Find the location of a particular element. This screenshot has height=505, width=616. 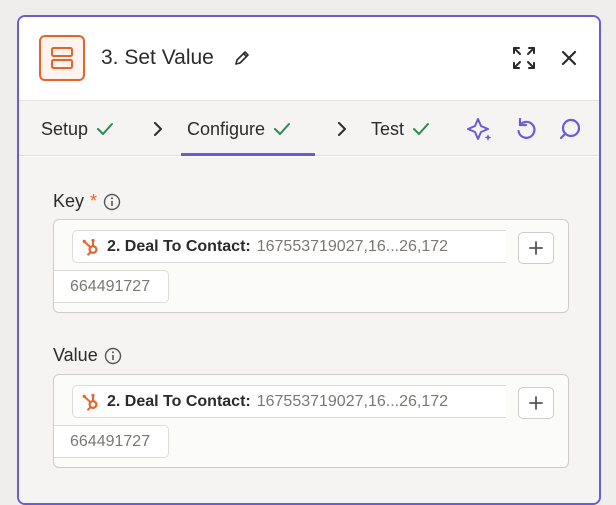

close-icon is located at coordinates (569, 58).